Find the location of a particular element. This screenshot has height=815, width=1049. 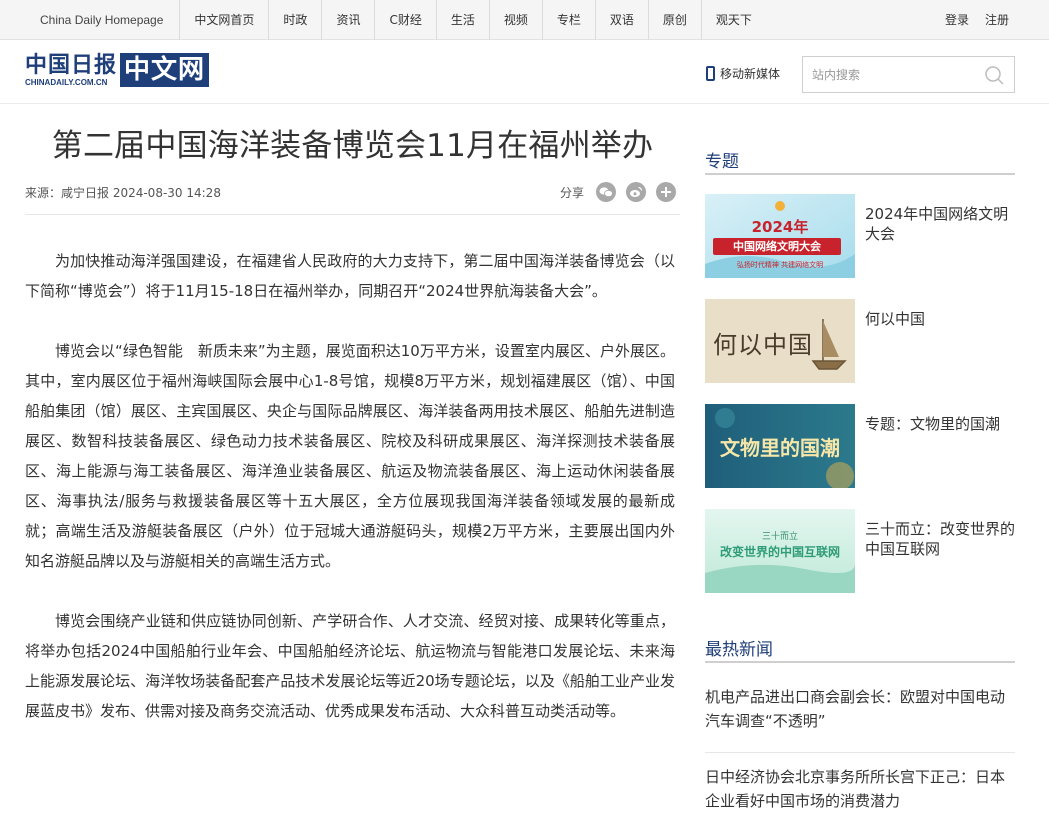

share-label: 分享 is located at coordinates (572, 192).